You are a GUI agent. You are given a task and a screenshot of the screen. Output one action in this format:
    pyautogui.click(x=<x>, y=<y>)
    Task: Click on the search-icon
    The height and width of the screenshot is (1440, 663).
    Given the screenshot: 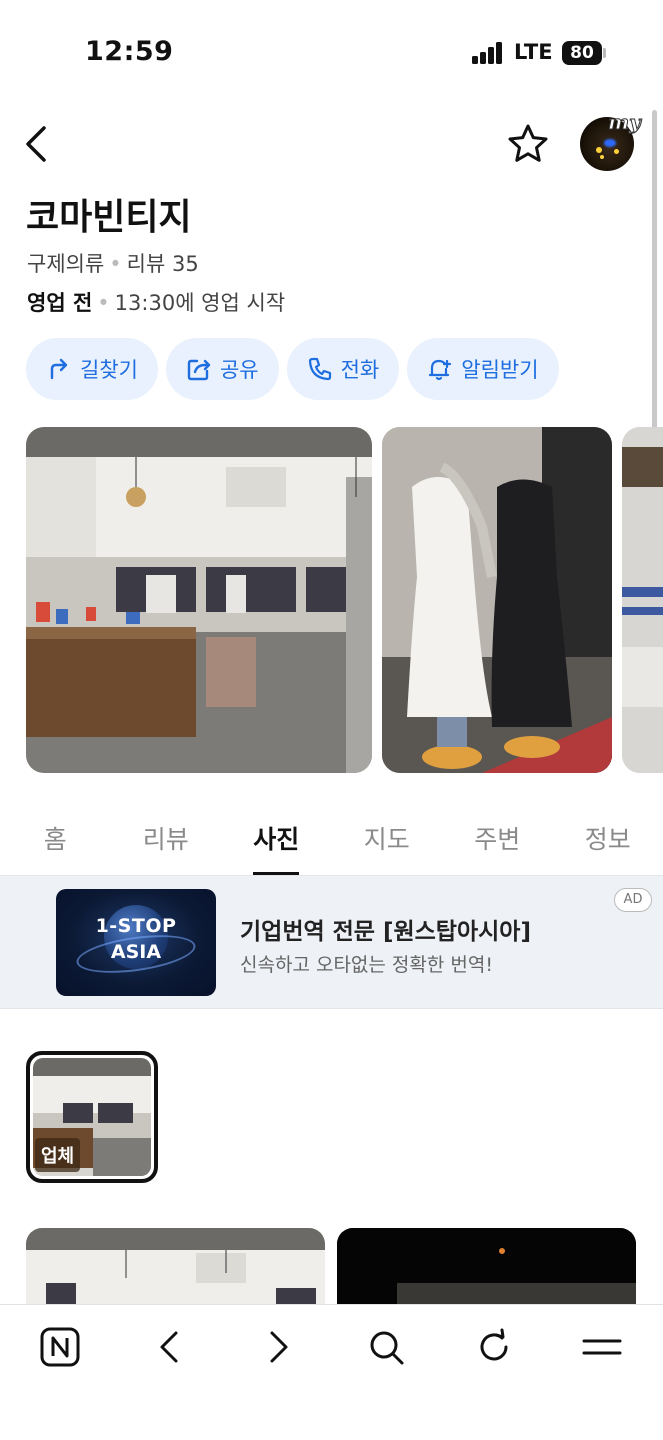 What is the action you would take?
    pyautogui.click(x=387, y=1348)
    